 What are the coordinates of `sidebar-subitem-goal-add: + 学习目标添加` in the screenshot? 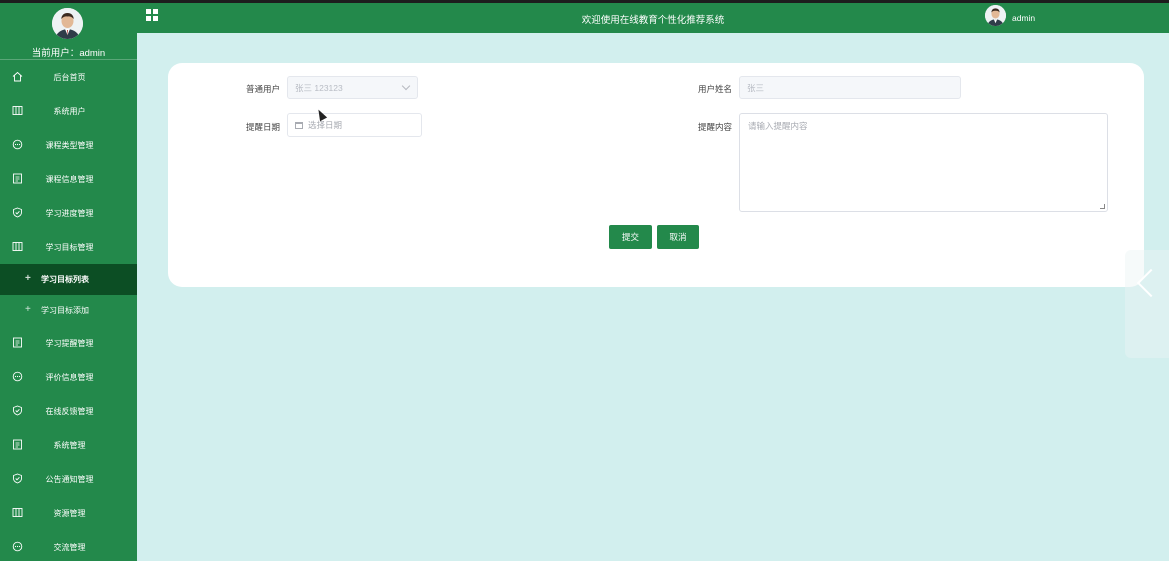 It's located at (68, 310).